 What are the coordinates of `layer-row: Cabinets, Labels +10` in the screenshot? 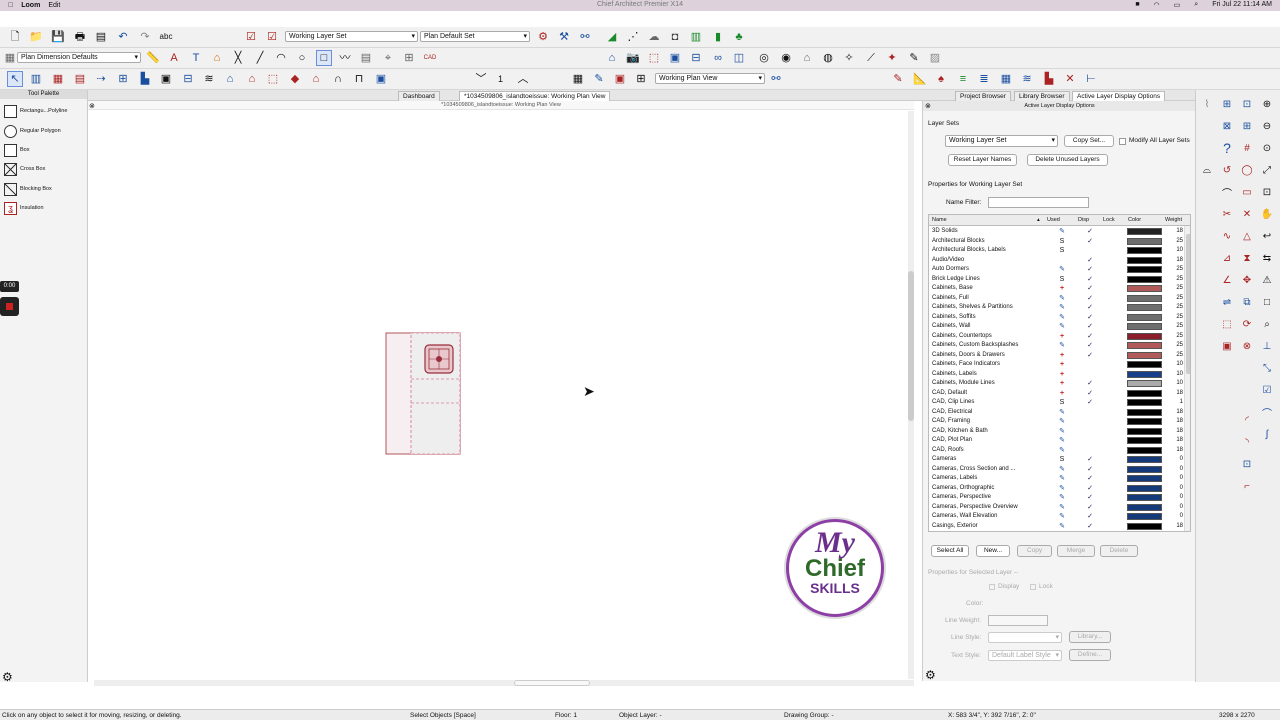 It's located at (1056, 375).